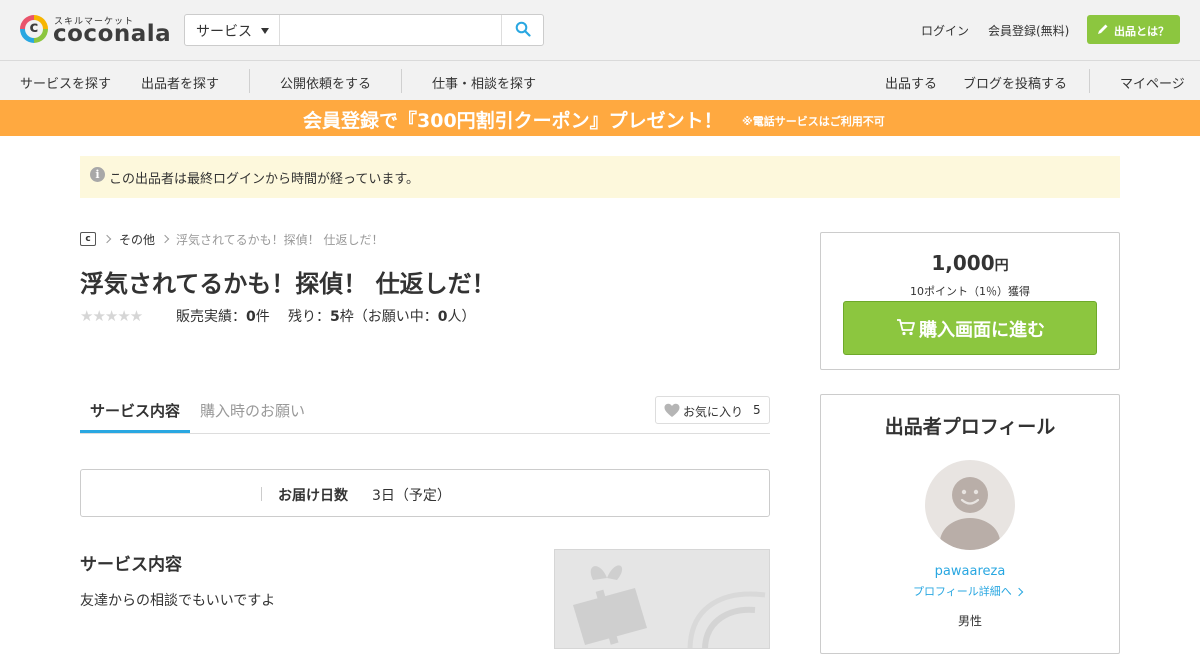  I want to click on delivery-info-box: お届け日数 3日（予定）, so click(425, 493).